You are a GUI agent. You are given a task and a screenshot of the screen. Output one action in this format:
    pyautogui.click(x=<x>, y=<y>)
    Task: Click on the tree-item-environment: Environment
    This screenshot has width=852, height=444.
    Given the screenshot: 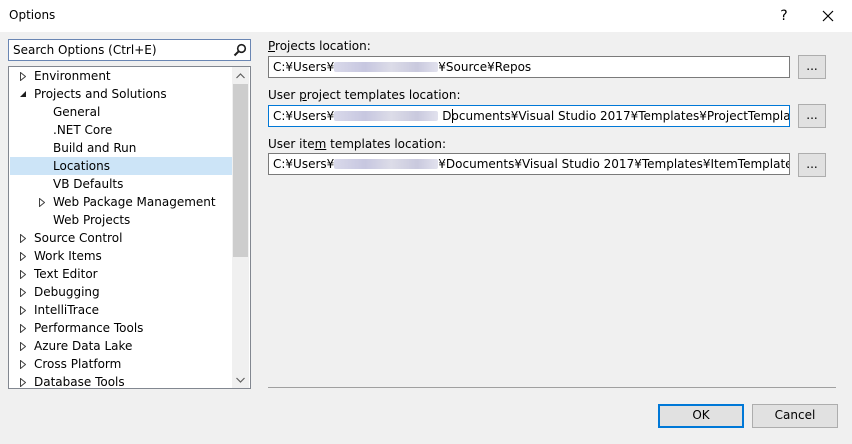 What is the action you would take?
    pyautogui.click(x=121, y=76)
    